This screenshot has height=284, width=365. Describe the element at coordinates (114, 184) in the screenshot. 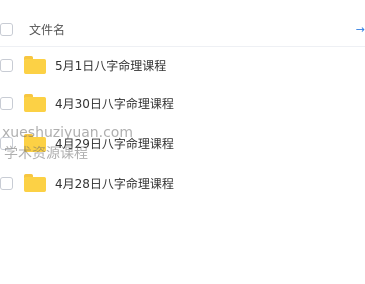

I see `file-name: 4月28日八字命理课程` at that location.